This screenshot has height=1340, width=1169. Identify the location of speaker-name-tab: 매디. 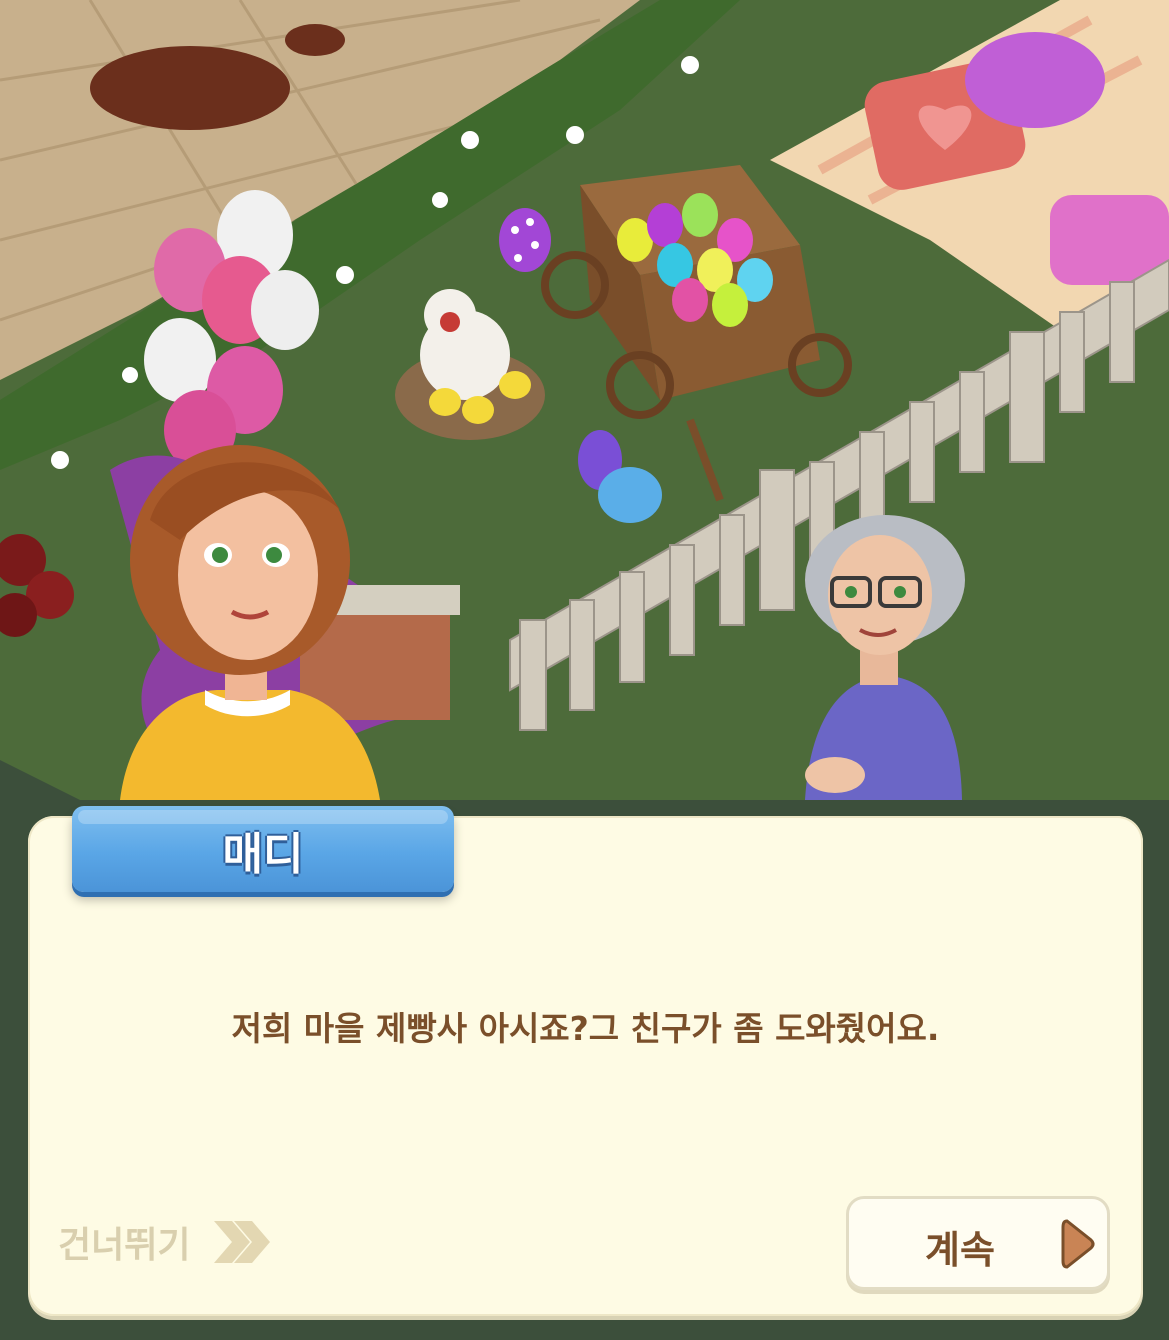
(263, 849).